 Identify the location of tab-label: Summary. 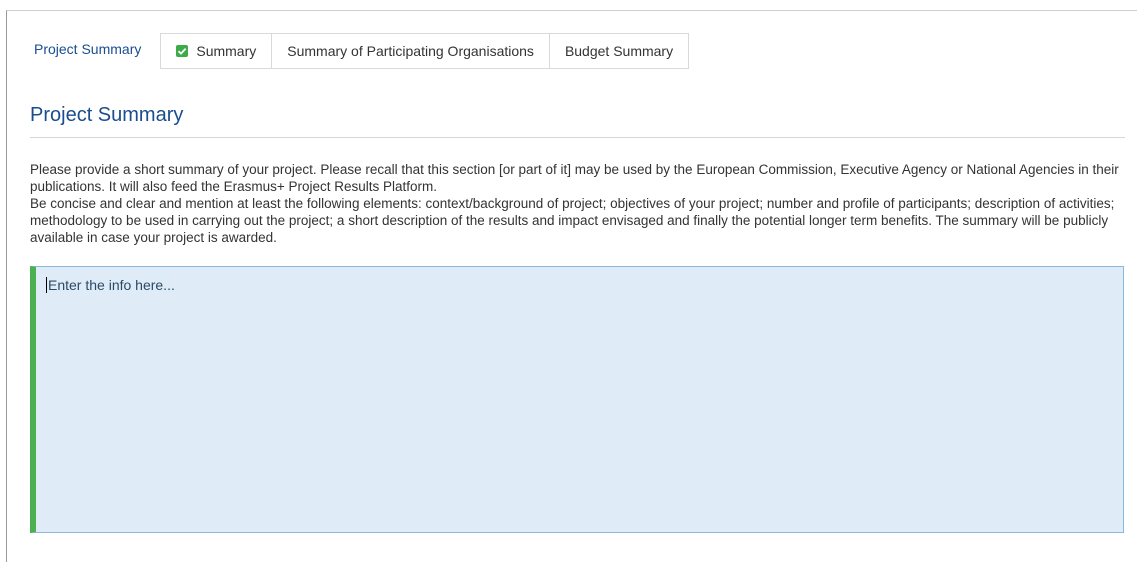
(226, 51).